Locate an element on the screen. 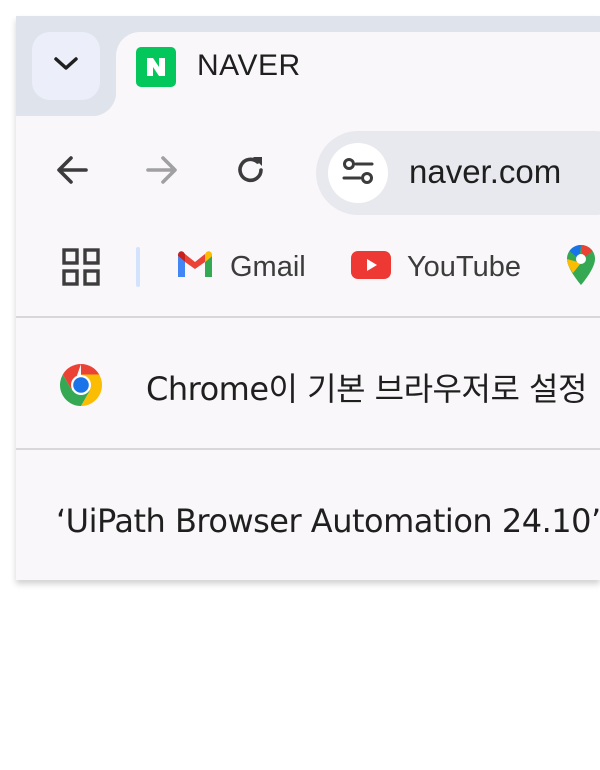  bookmarks-divider is located at coordinates (138, 267).